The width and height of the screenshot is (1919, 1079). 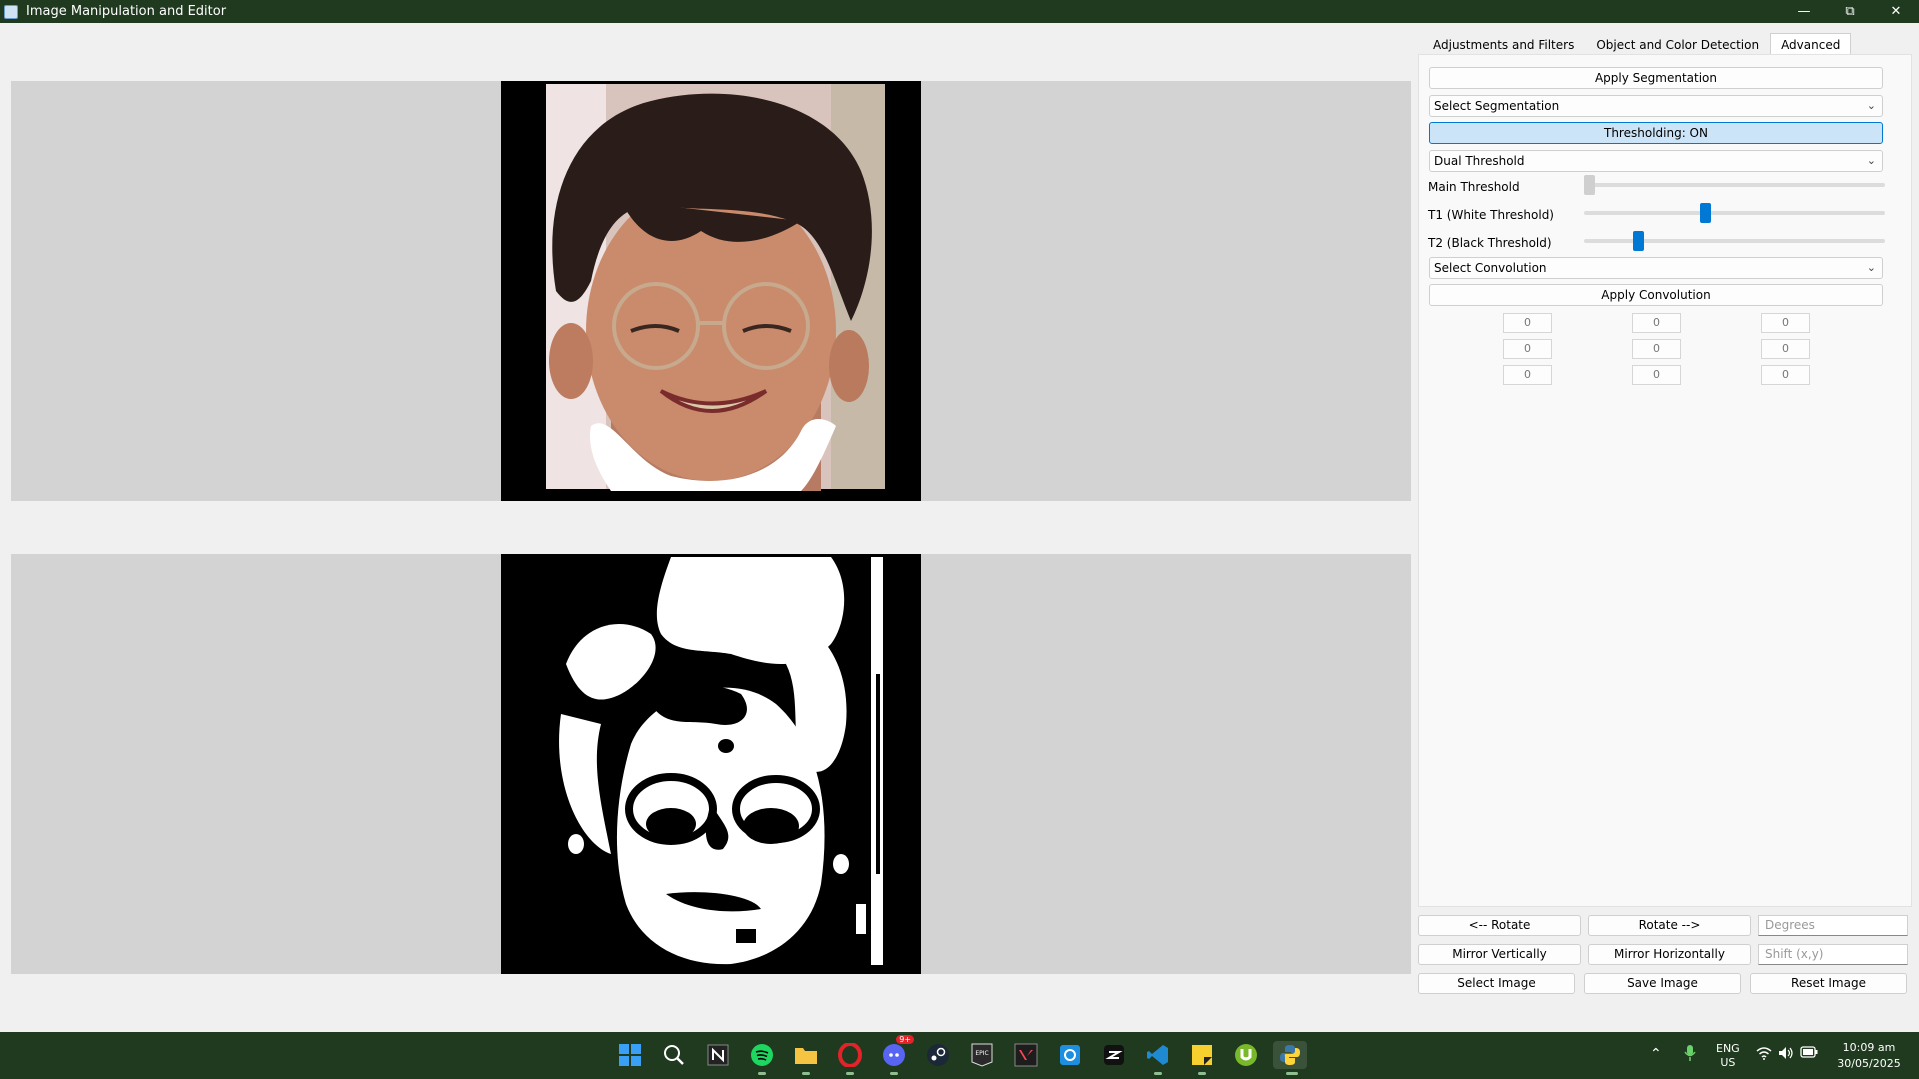 I want to click on select-image-button: Select Image, so click(x=1496, y=983).